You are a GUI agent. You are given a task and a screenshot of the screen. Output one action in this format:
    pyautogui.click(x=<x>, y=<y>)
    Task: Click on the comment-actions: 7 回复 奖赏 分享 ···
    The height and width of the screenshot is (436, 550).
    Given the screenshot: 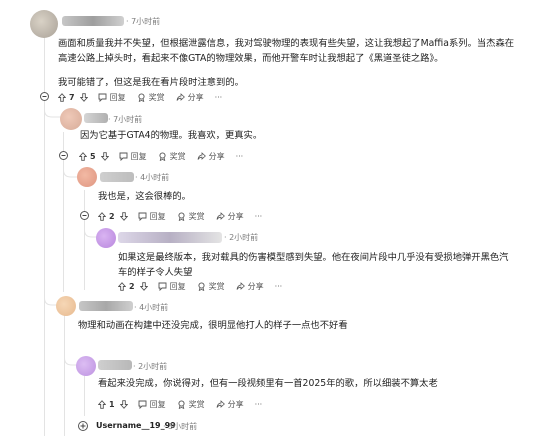 What is the action you would take?
    pyautogui.click(x=145, y=97)
    